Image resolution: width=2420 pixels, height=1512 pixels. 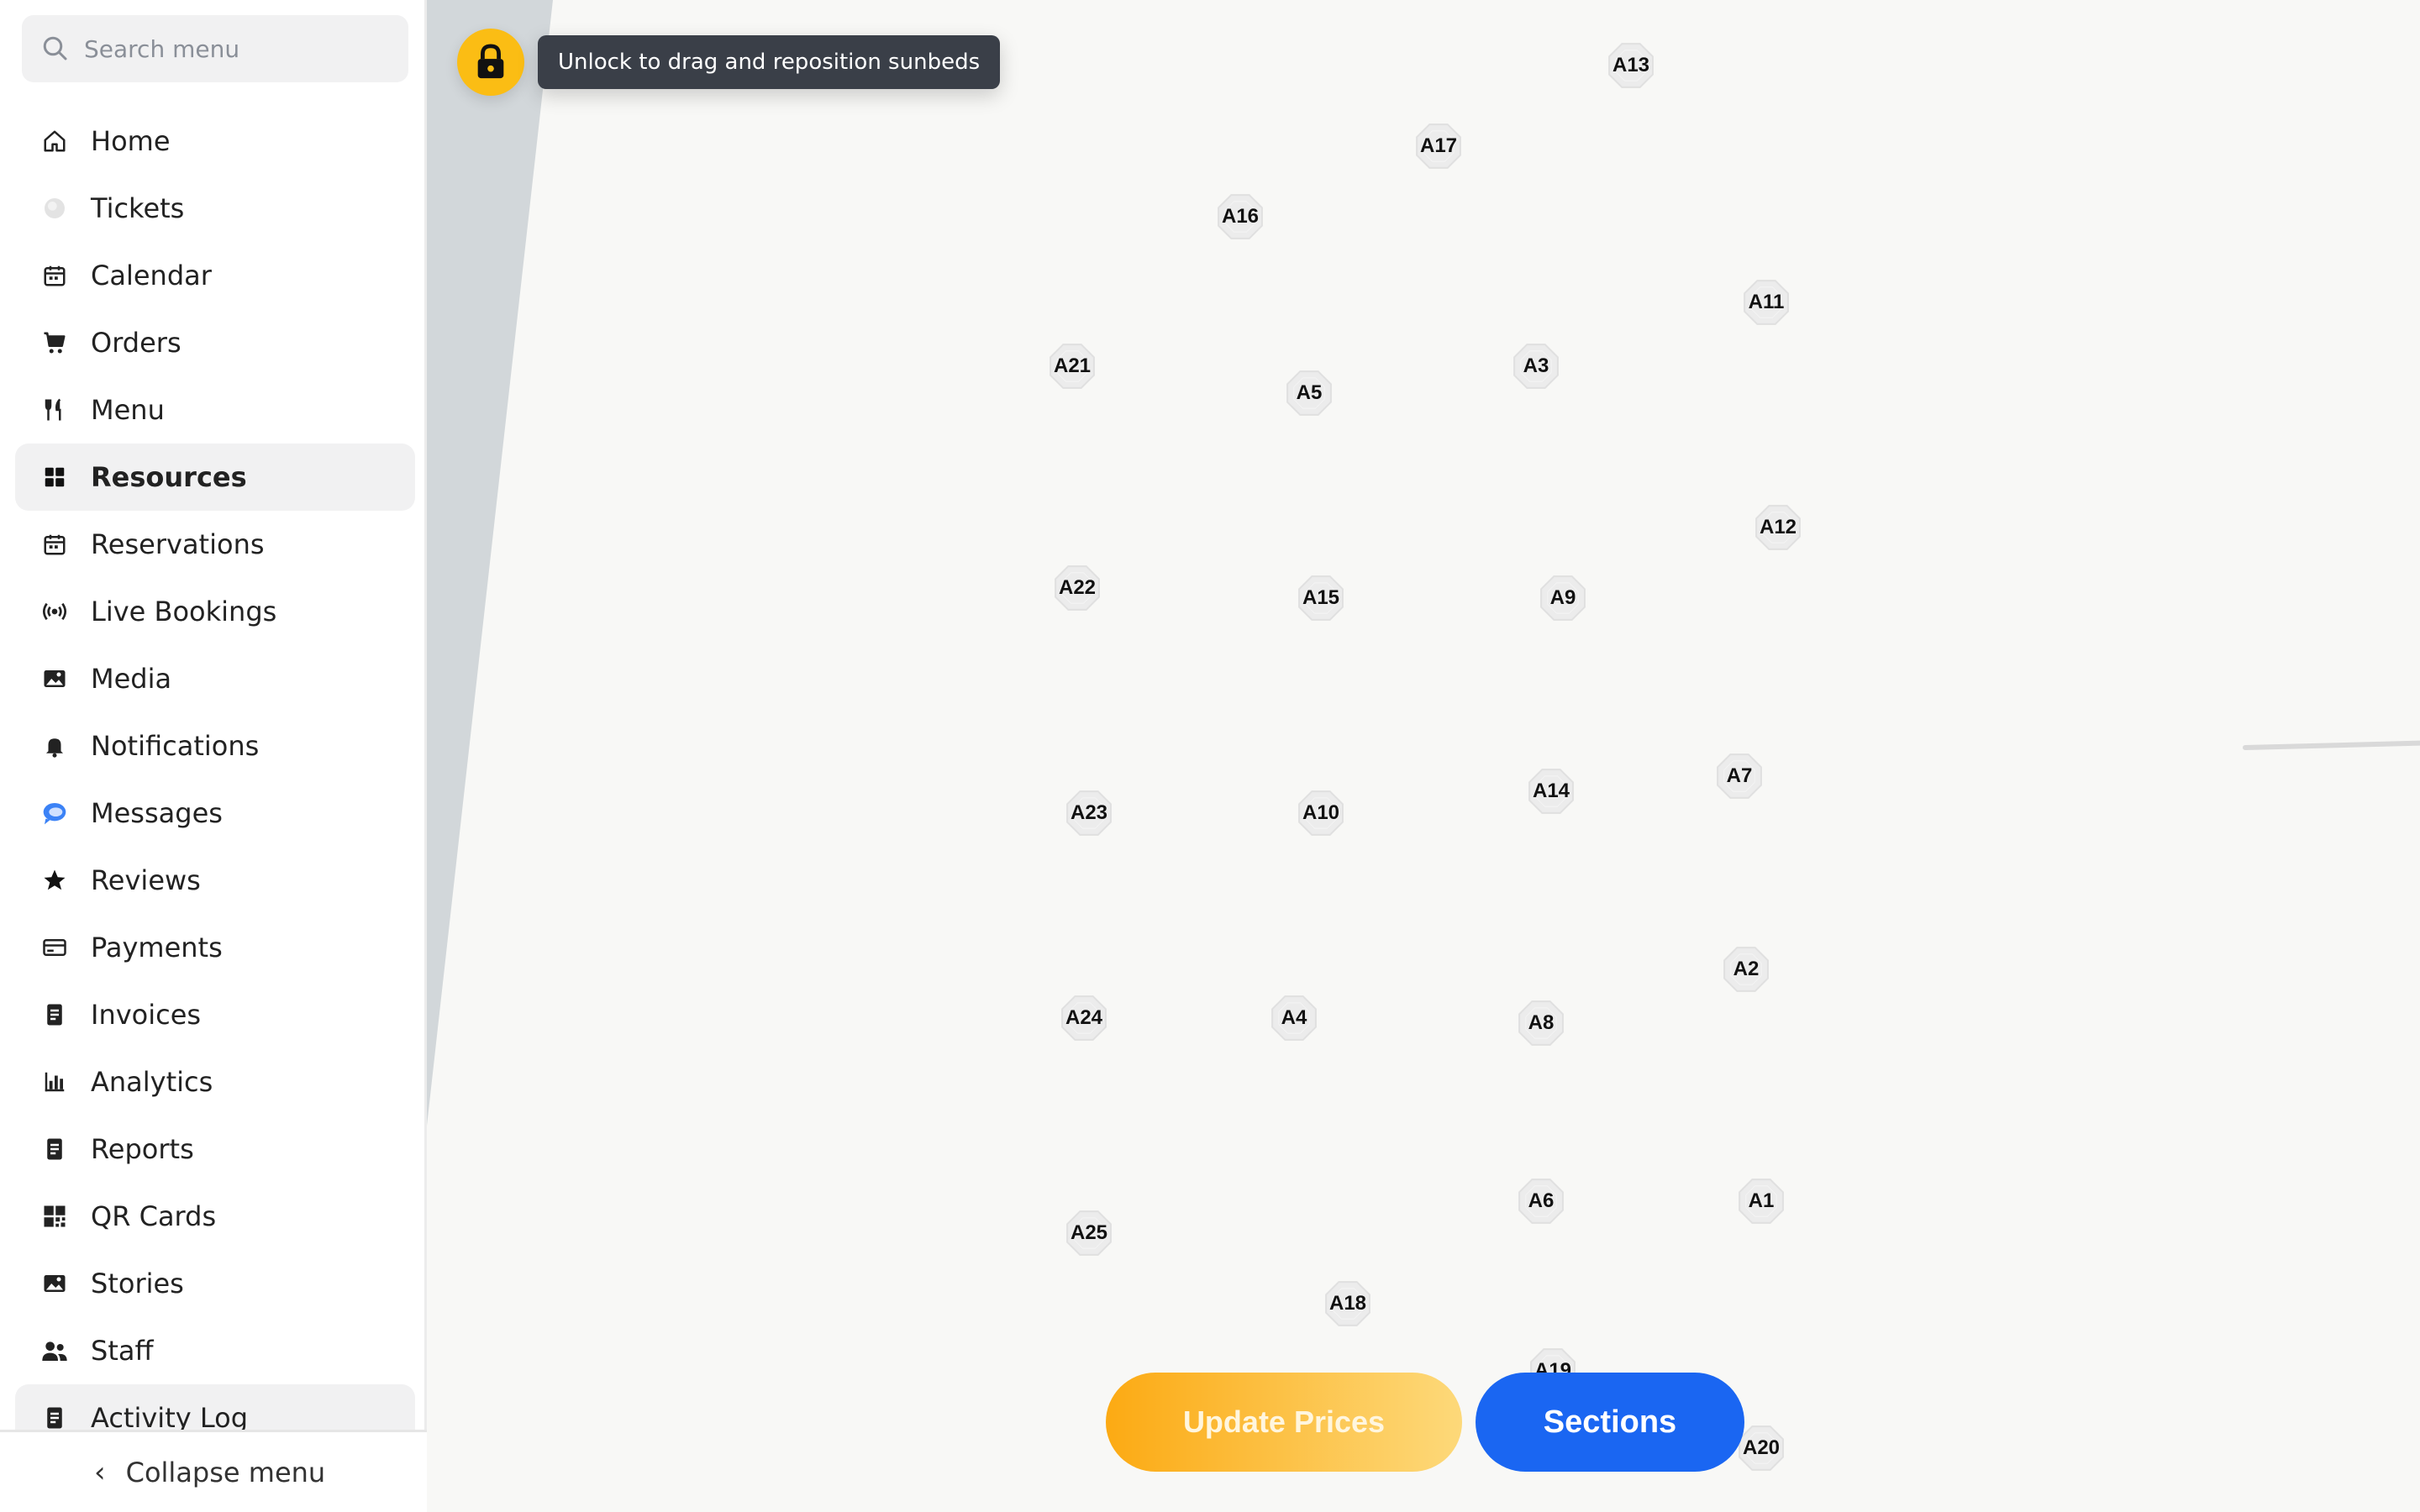 I want to click on sunbed-label: A3, so click(x=1536, y=365).